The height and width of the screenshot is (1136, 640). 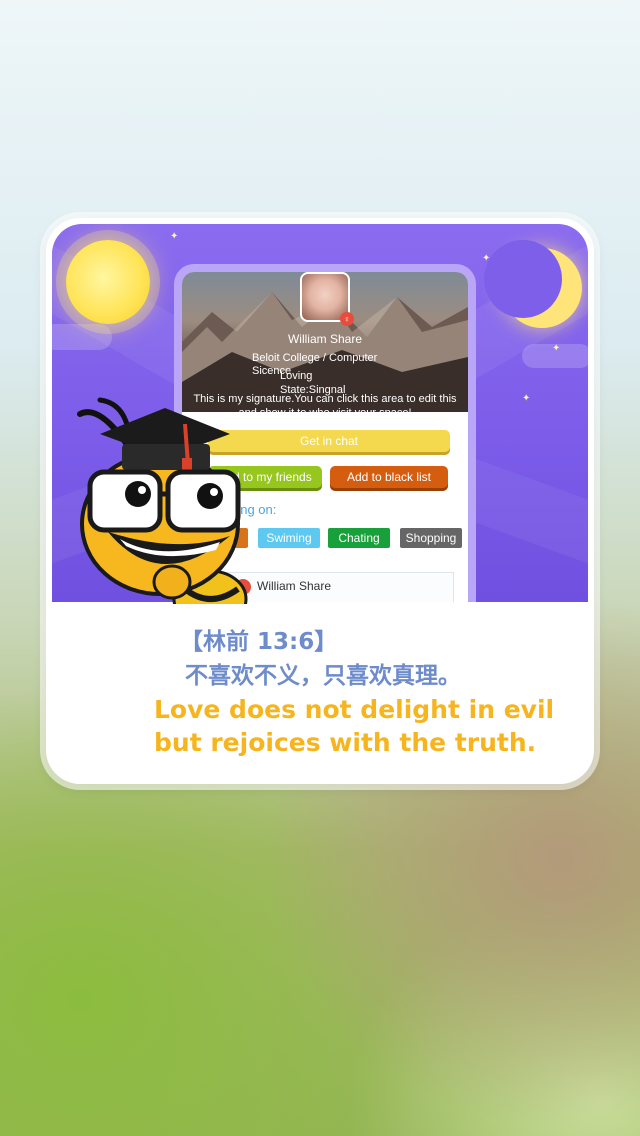 I want to click on profile-college: Beloit College / Computer, so click(x=315, y=358).